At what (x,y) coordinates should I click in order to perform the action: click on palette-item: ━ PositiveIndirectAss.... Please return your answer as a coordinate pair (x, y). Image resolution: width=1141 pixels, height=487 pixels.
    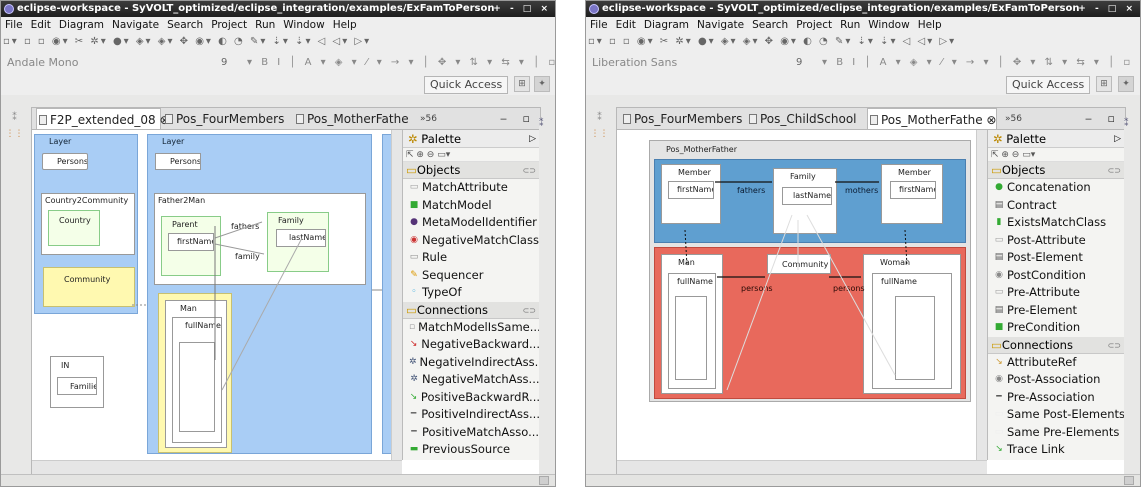
    Looking at the image, I should click on (471, 415).